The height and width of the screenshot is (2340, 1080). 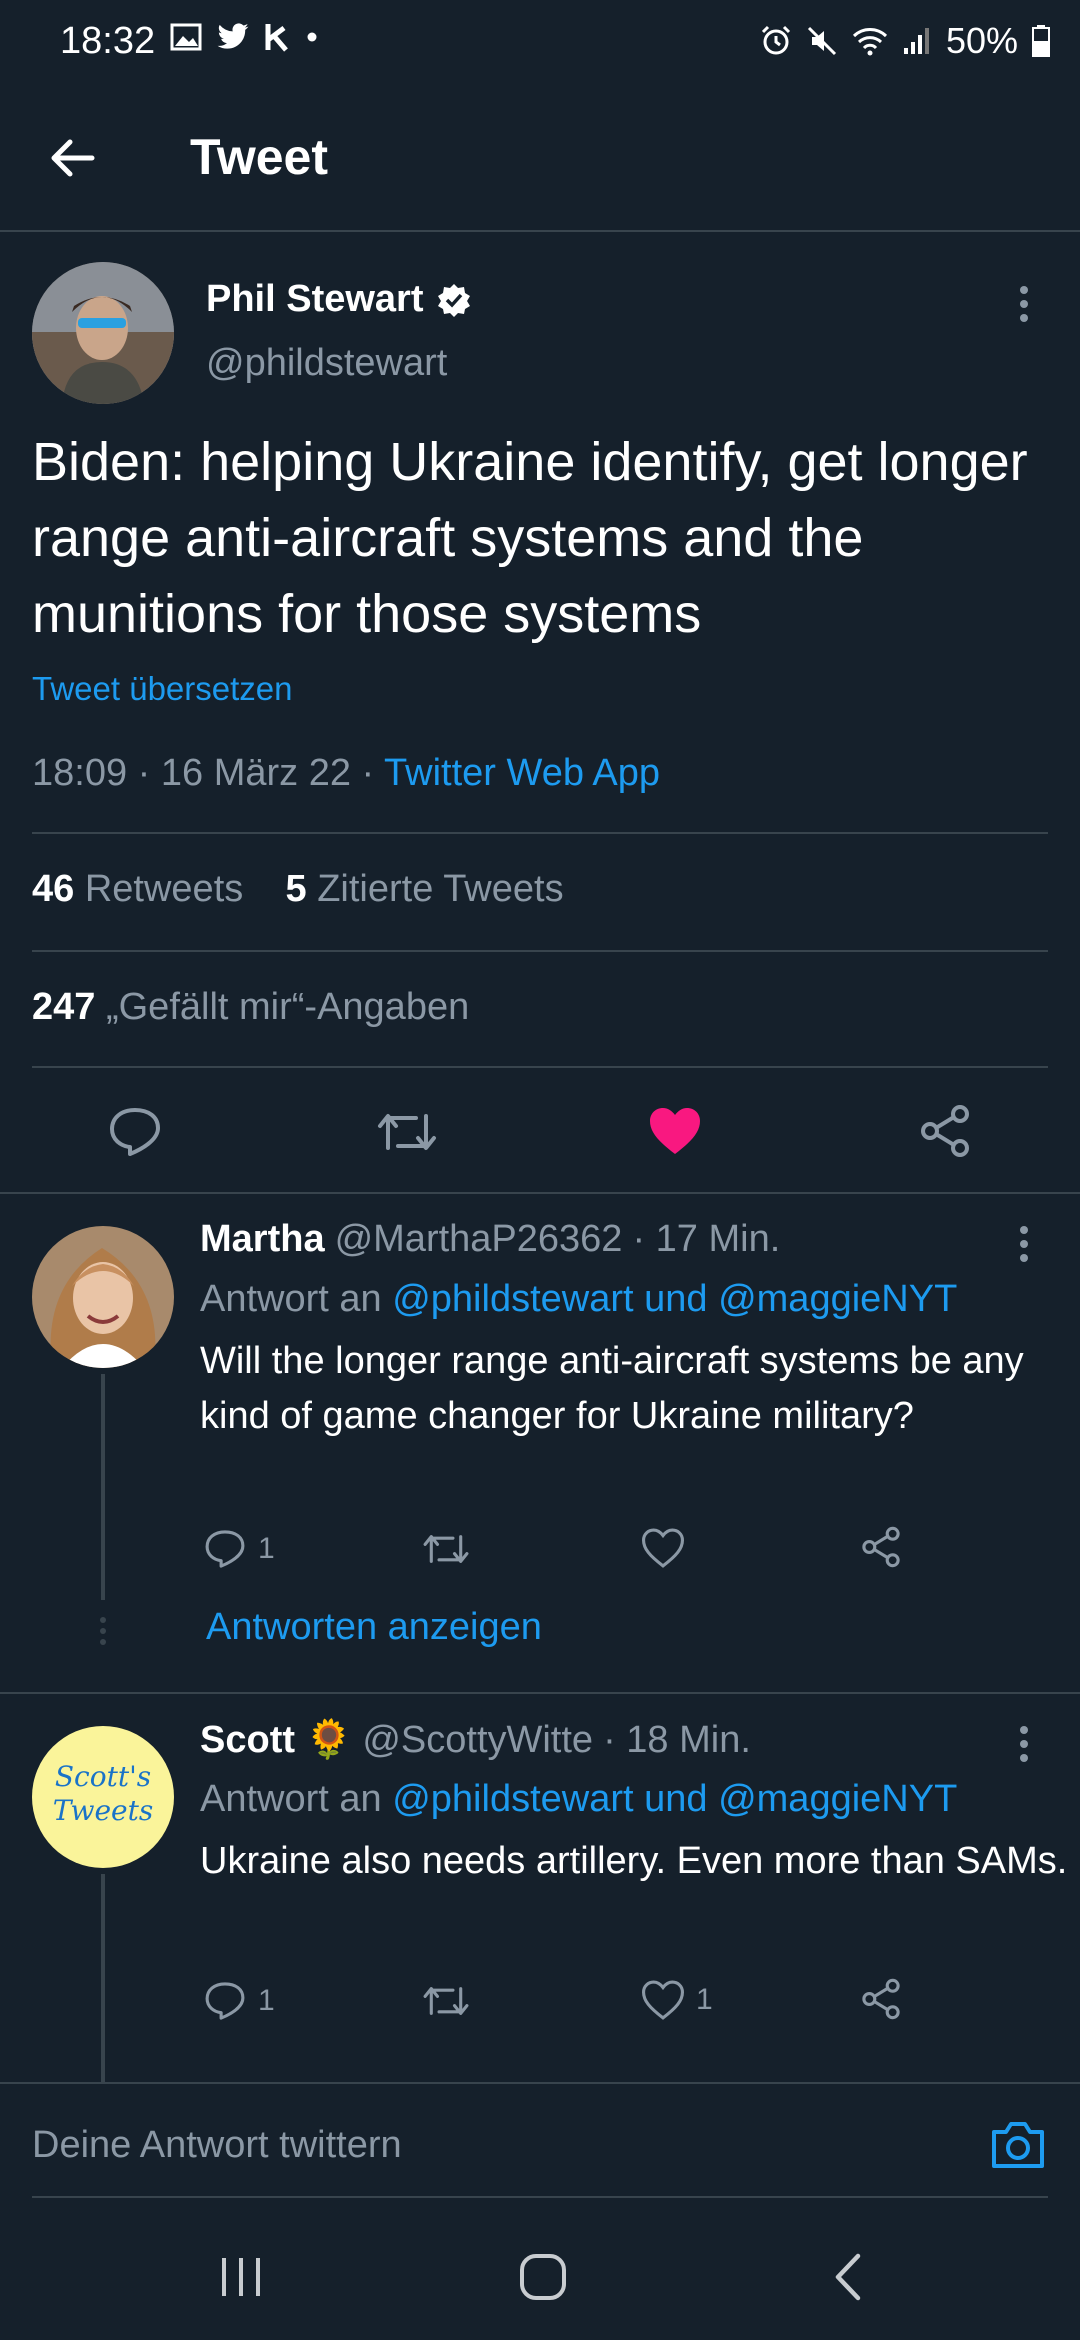 I want to click on reply-header: Martha @MarthaP26362 · 17 Min., so click(x=490, y=1239).